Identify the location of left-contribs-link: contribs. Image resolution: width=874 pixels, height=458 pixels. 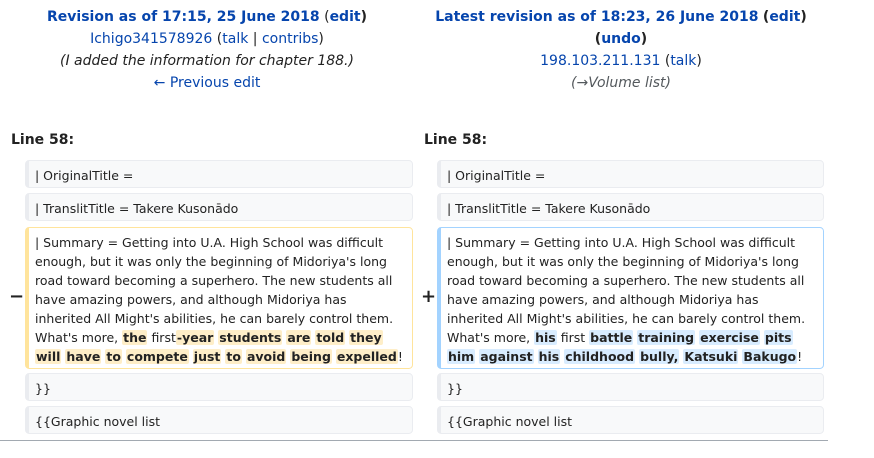
(290, 39).